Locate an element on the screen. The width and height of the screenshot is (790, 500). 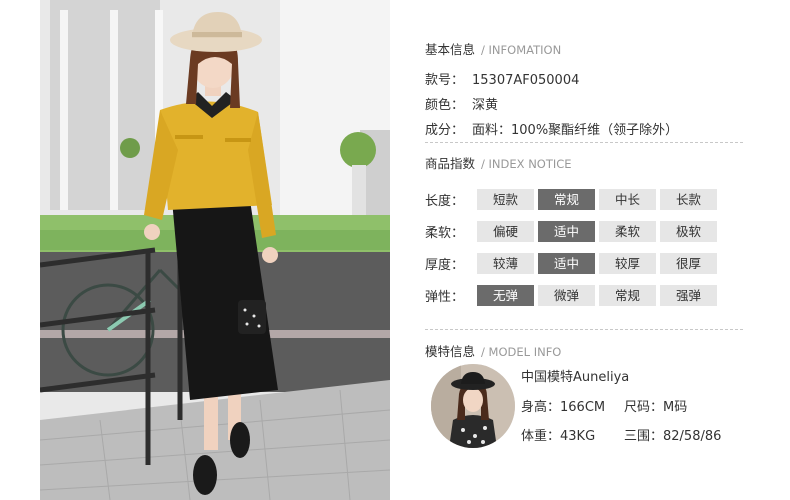
composition-label: 成分： is located at coordinates (445, 130).